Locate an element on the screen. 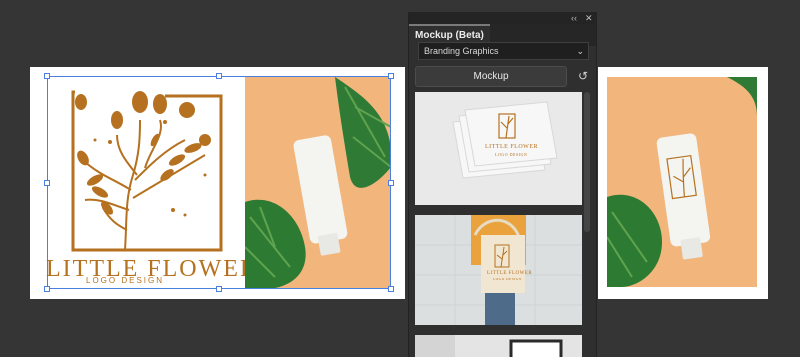  resize-handle-tl is located at coordinates (47, 76).